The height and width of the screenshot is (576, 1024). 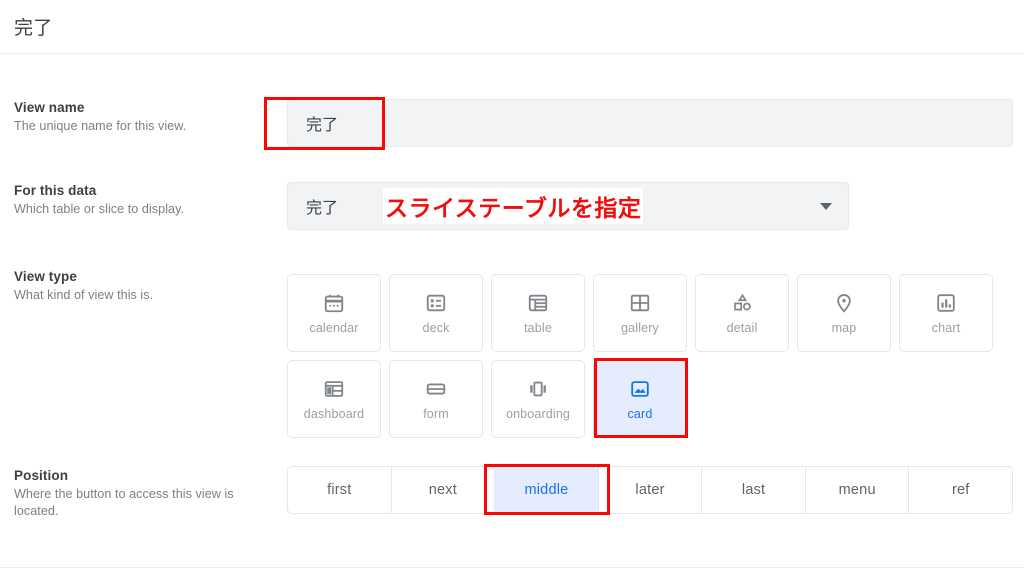 I want to click on view-type-tile-label: calendar, so click(x=334, y=327).